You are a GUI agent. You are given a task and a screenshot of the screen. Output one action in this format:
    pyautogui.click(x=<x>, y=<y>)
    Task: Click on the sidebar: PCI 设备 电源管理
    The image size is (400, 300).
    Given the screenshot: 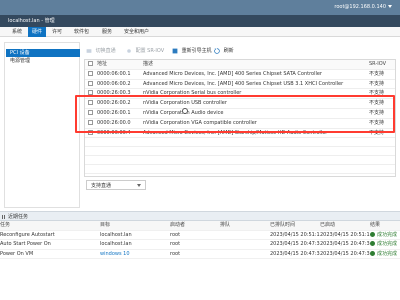 What is the action you would take?
    pyautogui.click(x=42, y=125)
    